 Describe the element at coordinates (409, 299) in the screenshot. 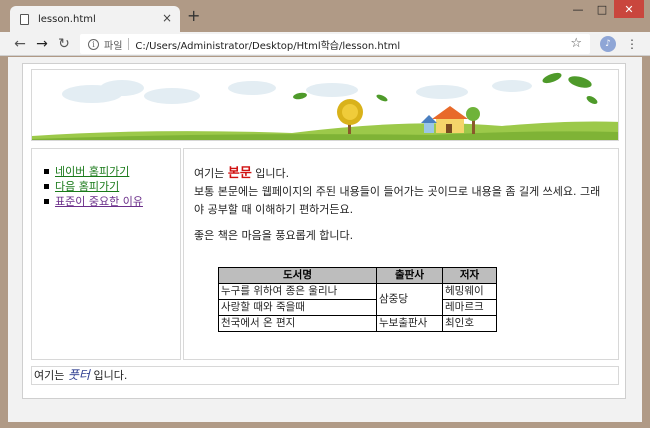

I see `table-cell: 삼중당` at that location.